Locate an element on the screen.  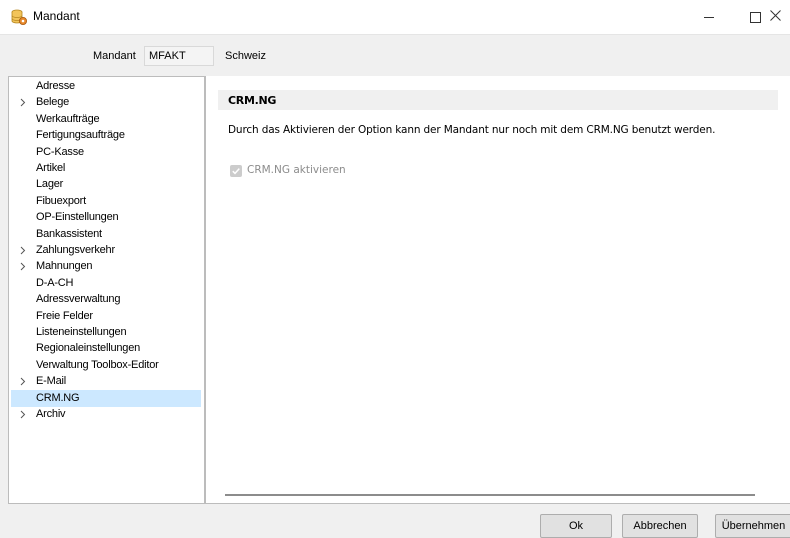
minimize-button is located at coordinates (709, 17).